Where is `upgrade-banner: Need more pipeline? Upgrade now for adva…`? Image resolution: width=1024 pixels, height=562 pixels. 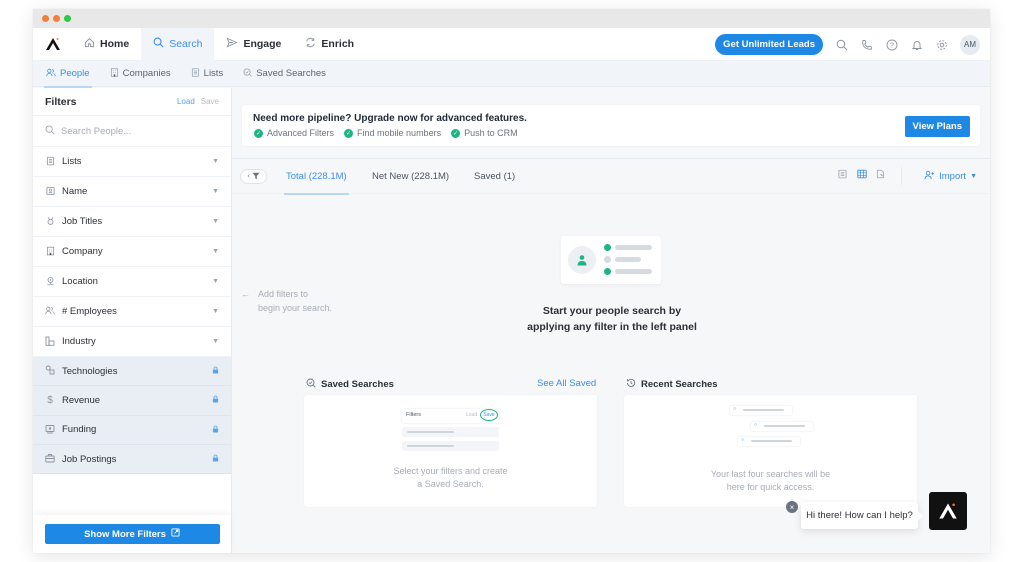
upgrade-banner: Need more pipeline? Upgrade now for adva… is located at coordinates (611, 125).